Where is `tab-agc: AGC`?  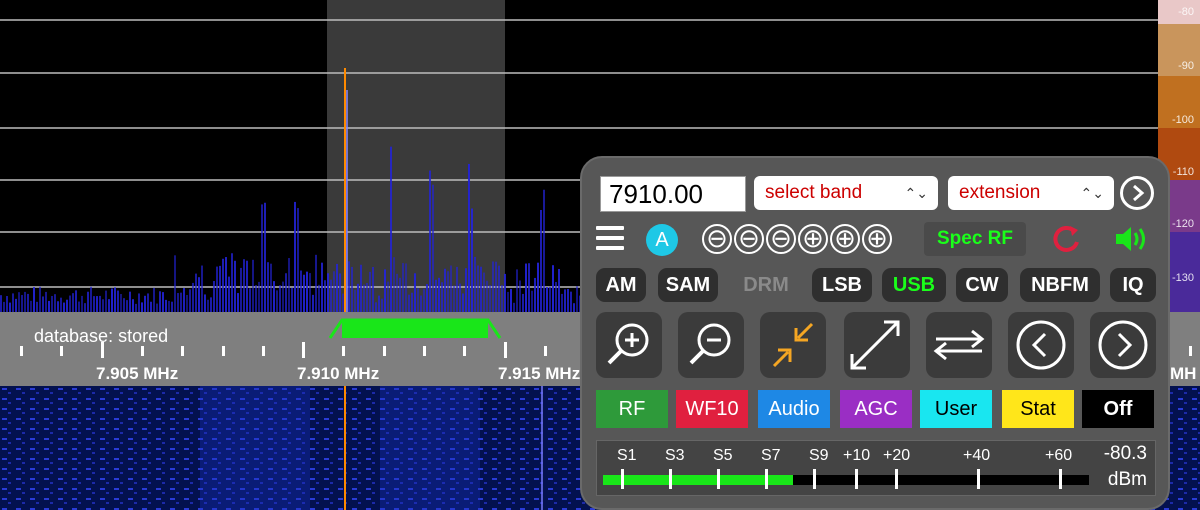
tab-agc: AGC is located at coordinates (876, 409).